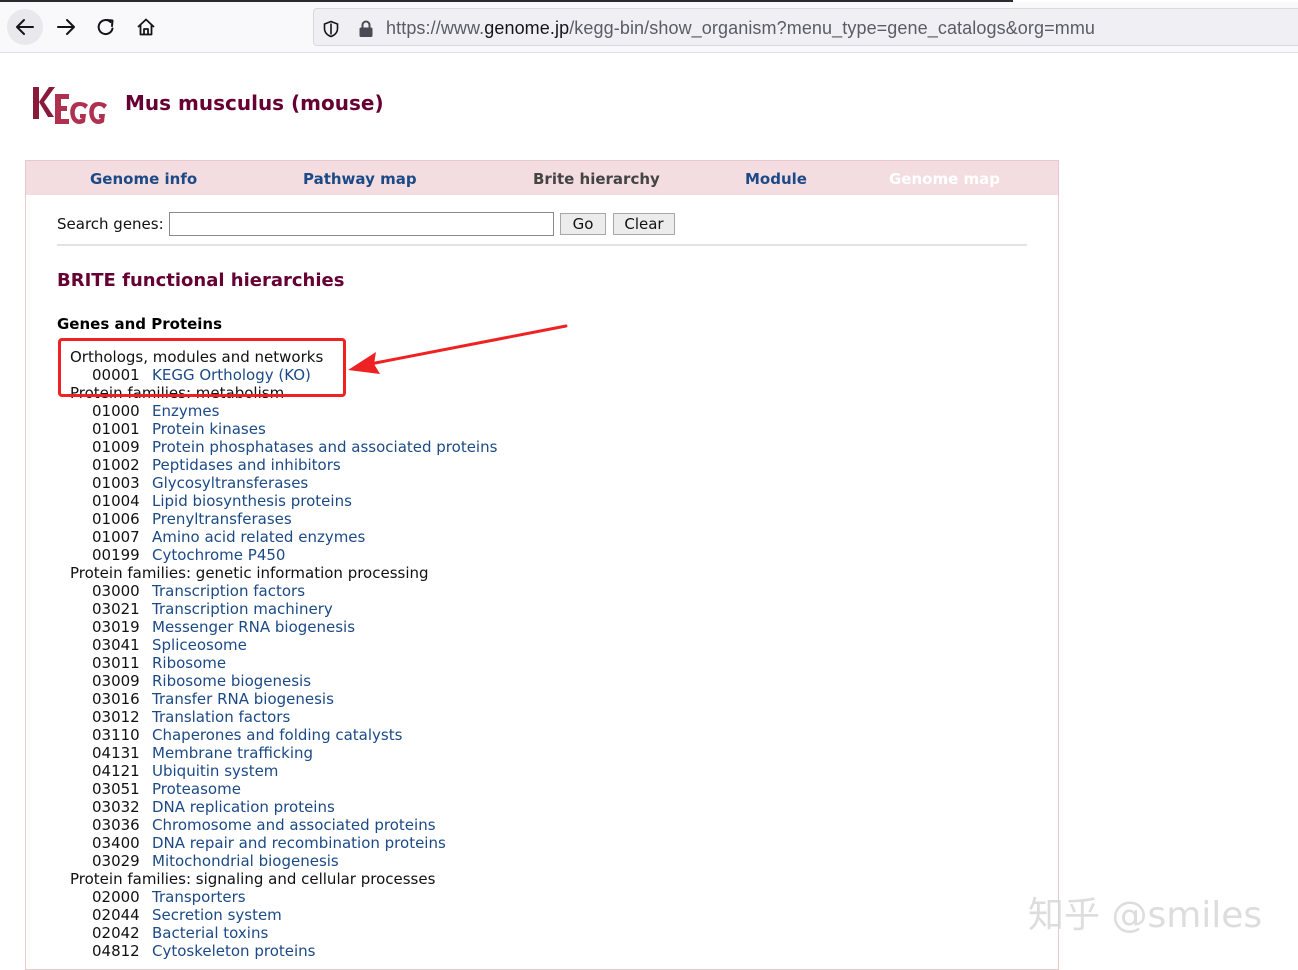  Describe the element at coordinates (116, 519) in the screenshot. I see `brite-code: 01006` at that location.